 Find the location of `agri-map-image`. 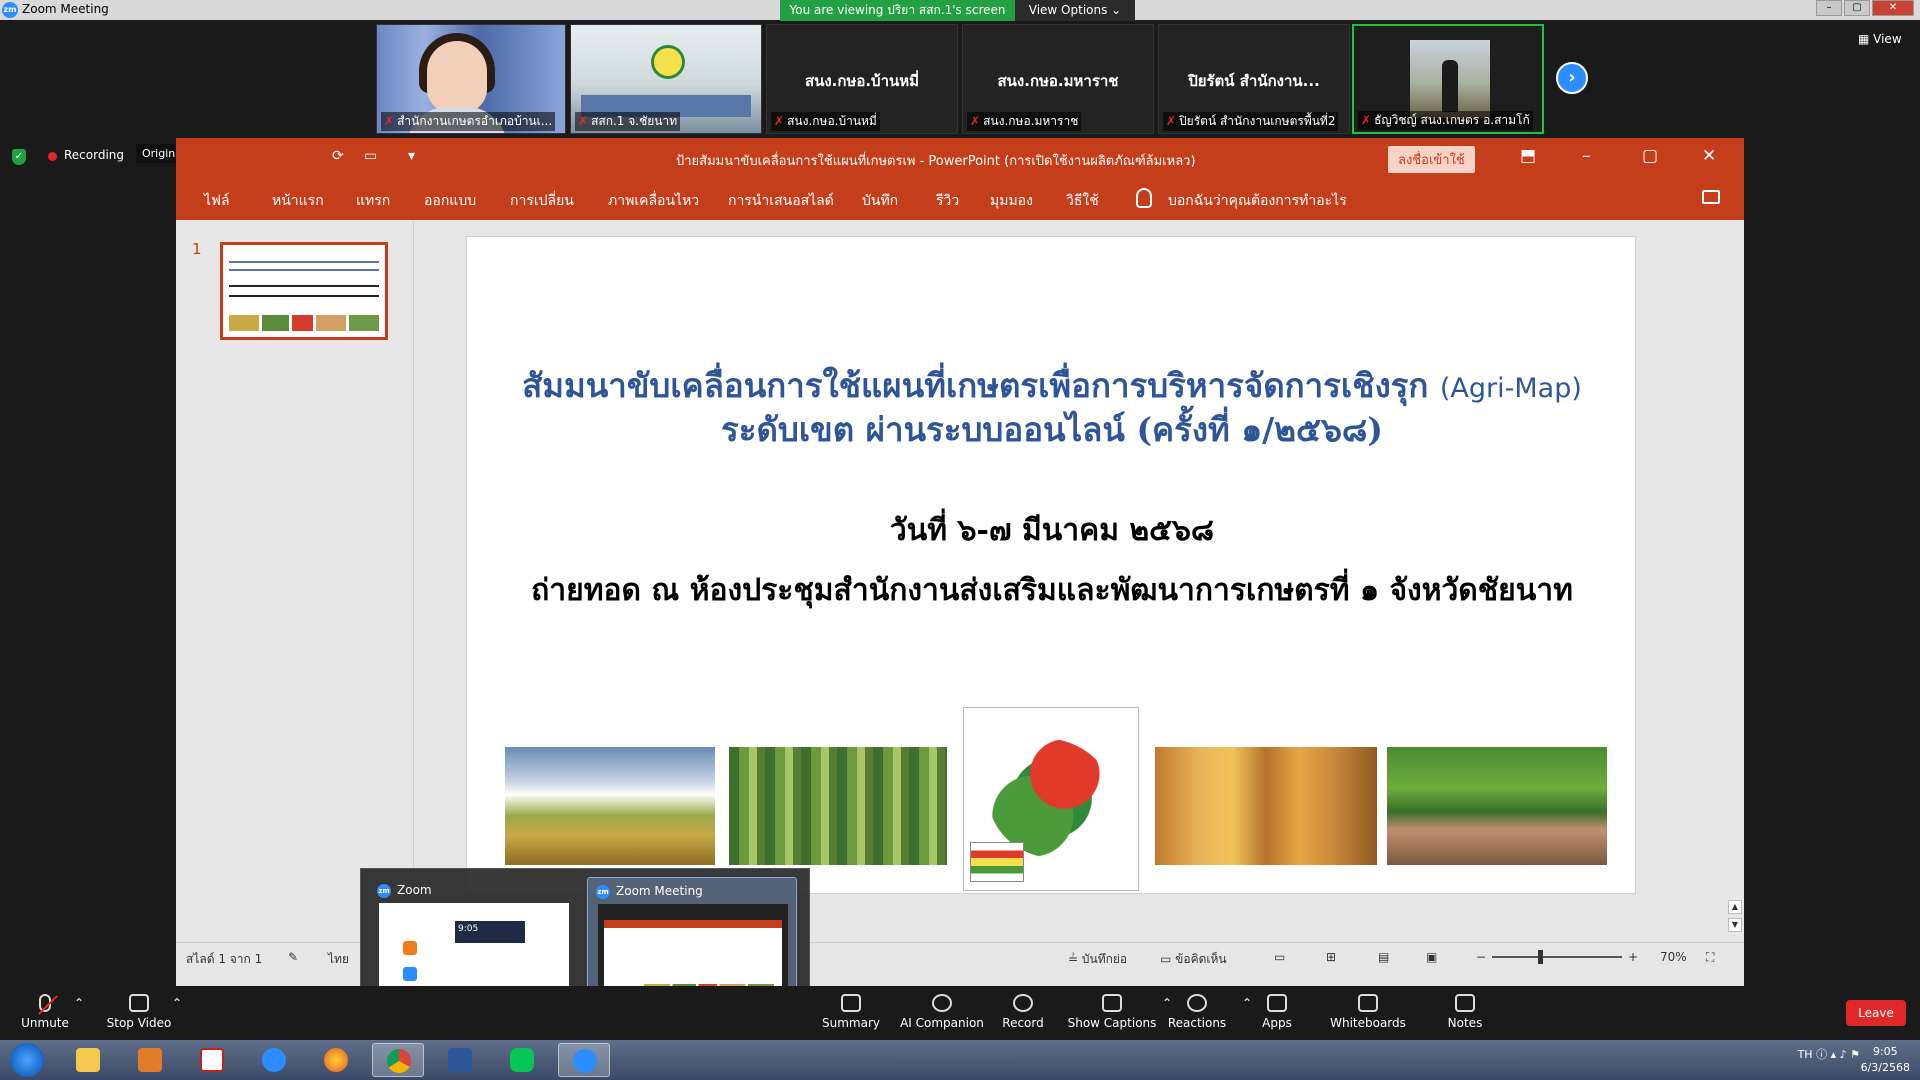

agri-map-image is located at coordinates (1051, 799).